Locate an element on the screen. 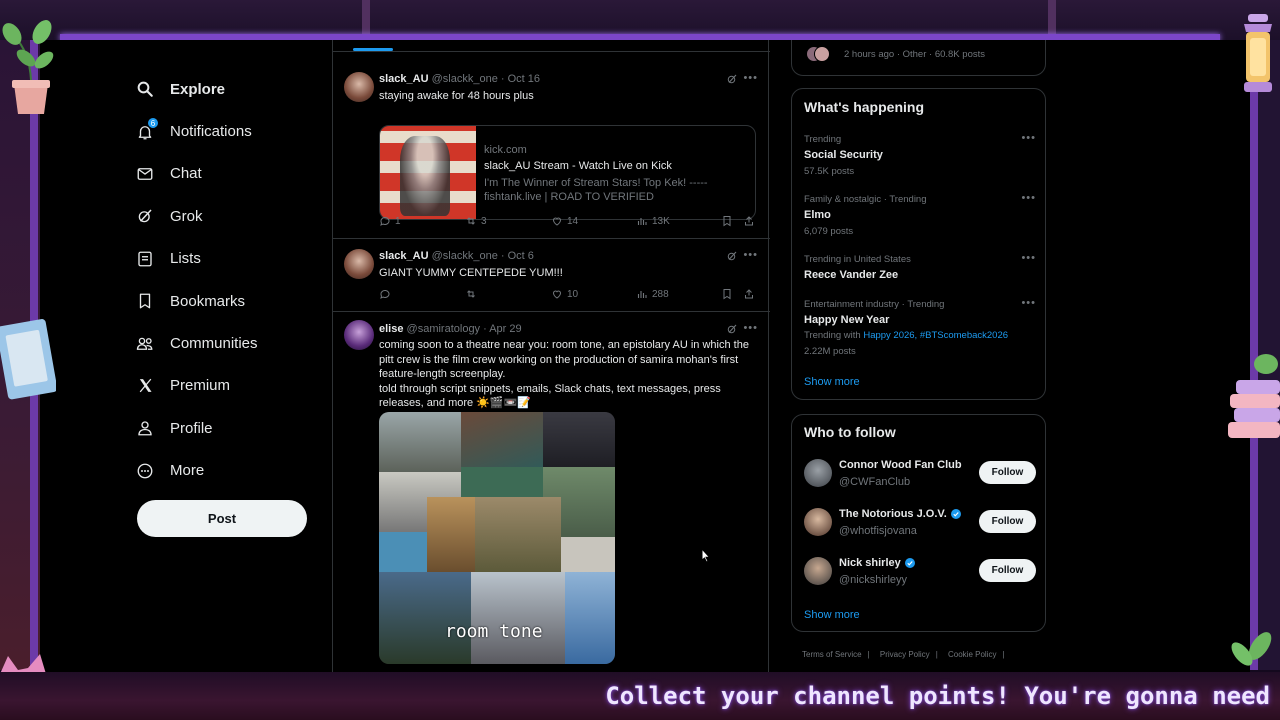 The height and width of the screenshot is (720, 1280). trend-title: Social Security is located at coordinates (843, 155).